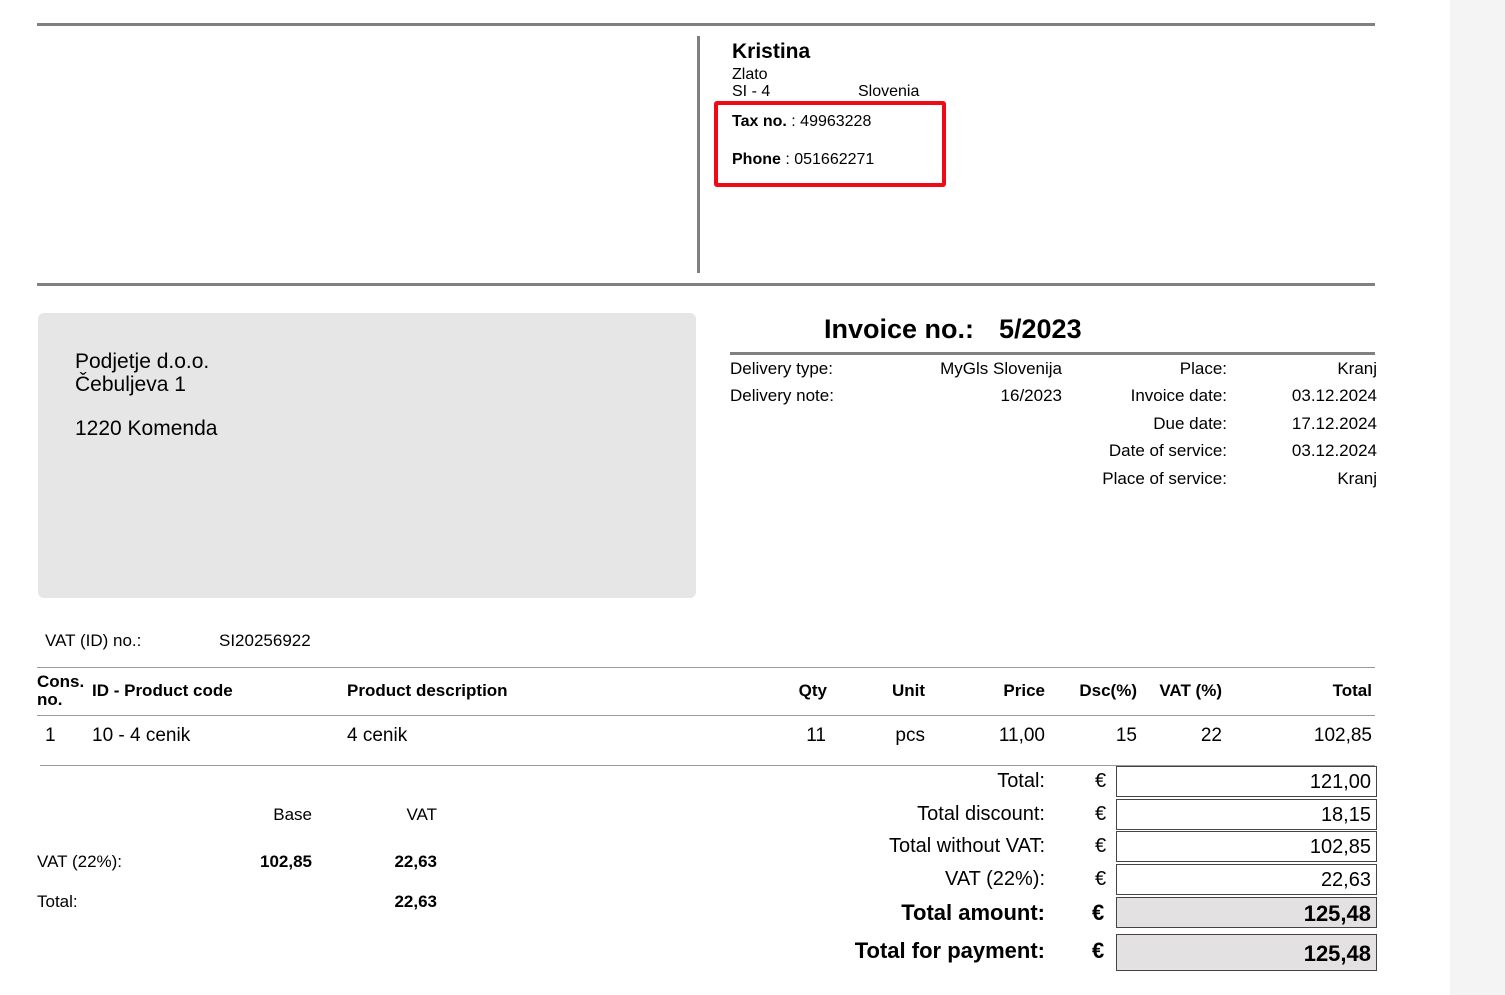 The image size is (1505, 995). Describe the element at coordinates (1024, 690) in the screenshot. I see `col-header-price: Price` at that location.